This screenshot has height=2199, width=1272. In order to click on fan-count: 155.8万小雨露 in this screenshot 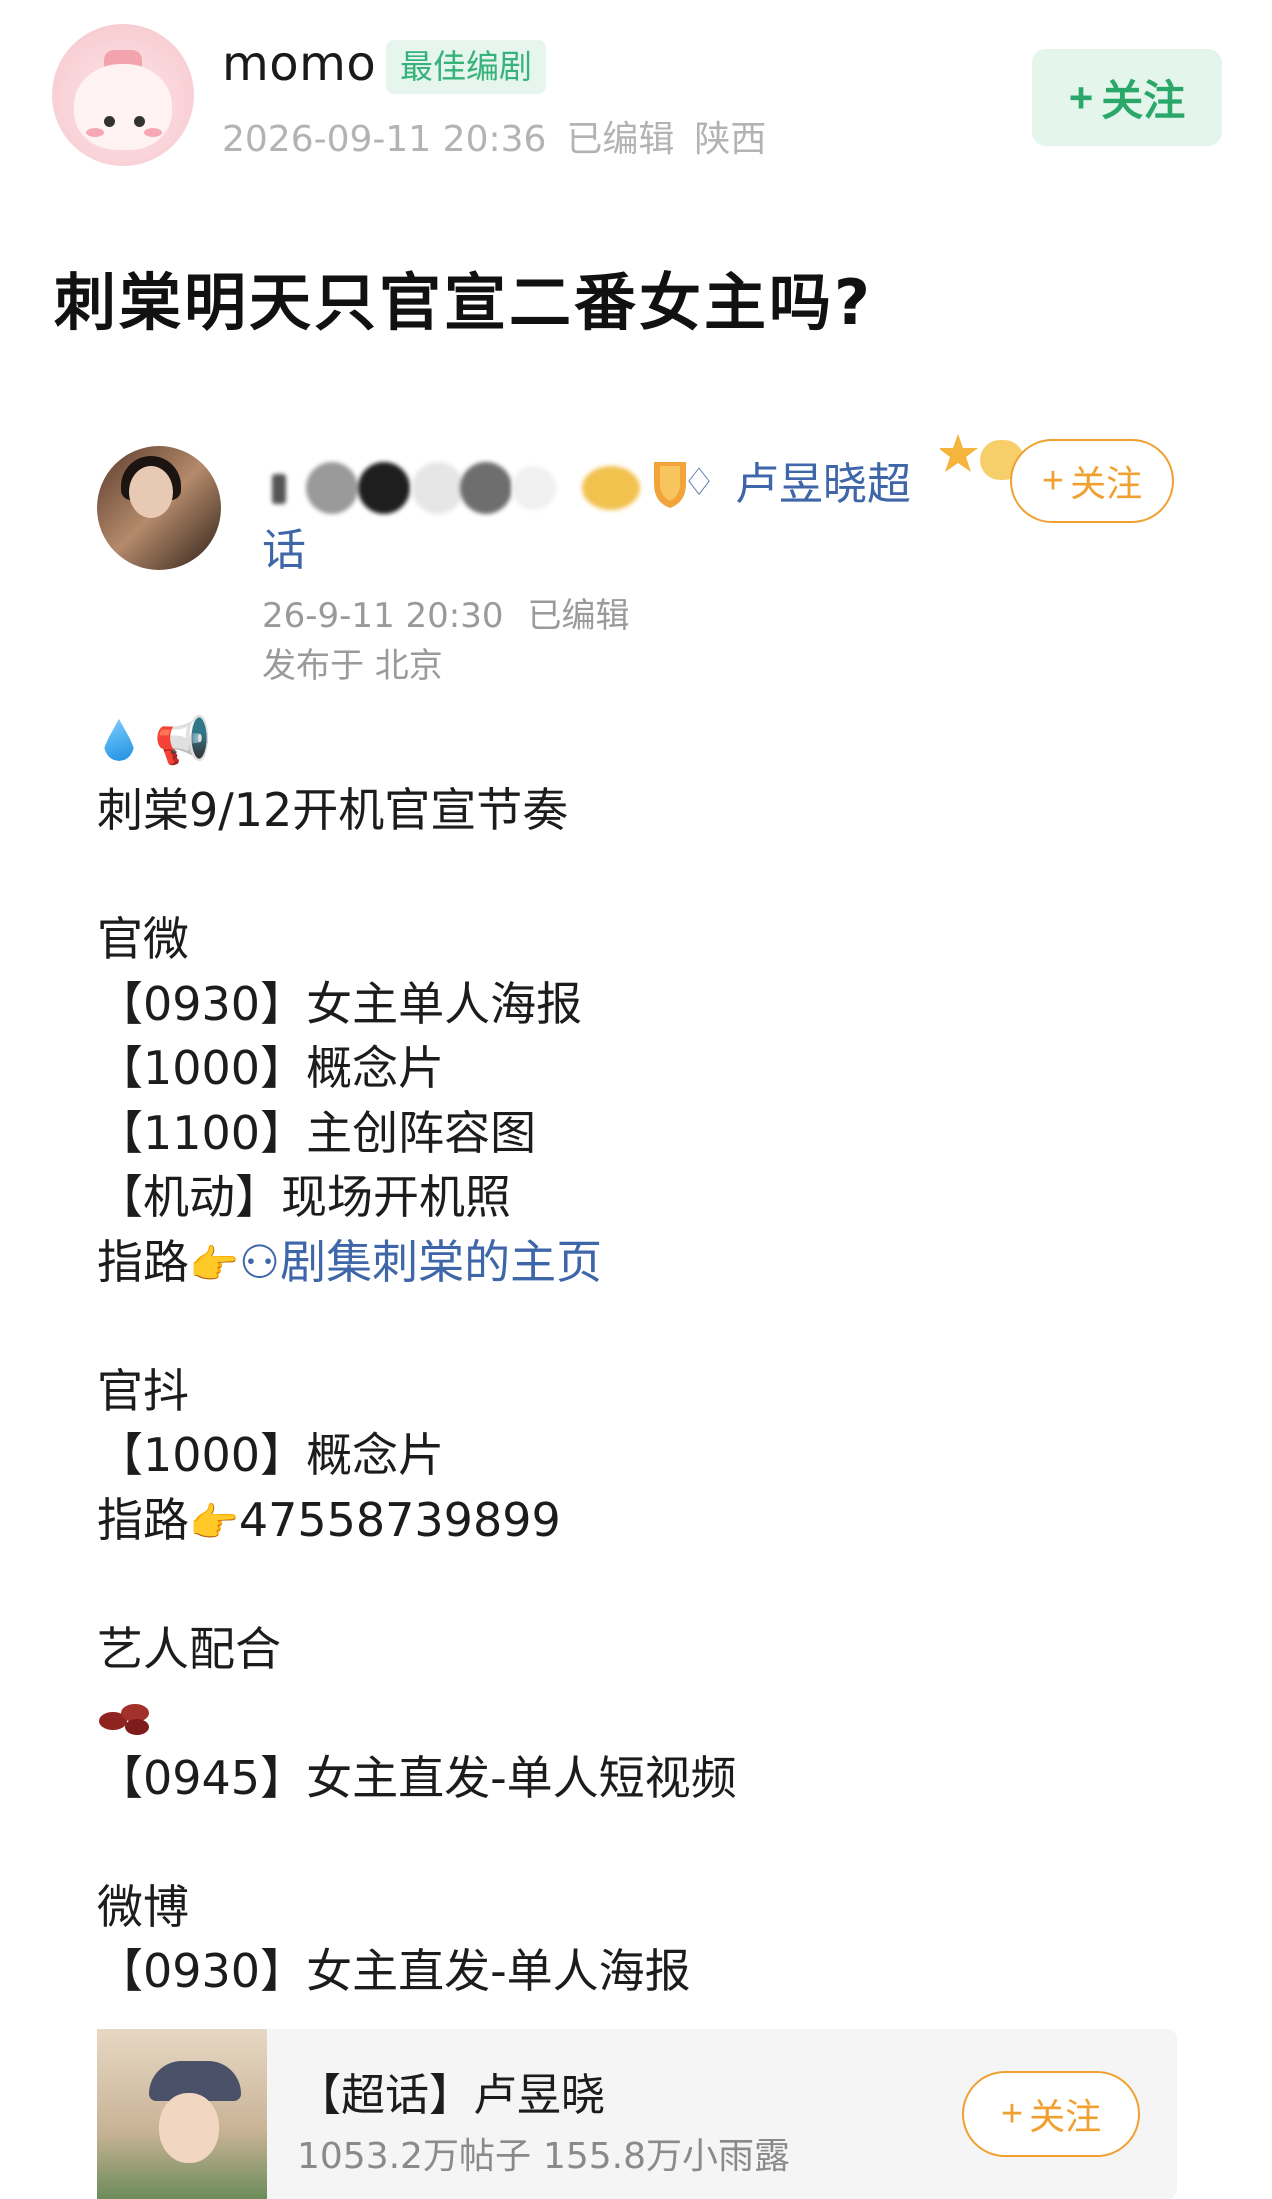, I will do `click(666, 2156)`.